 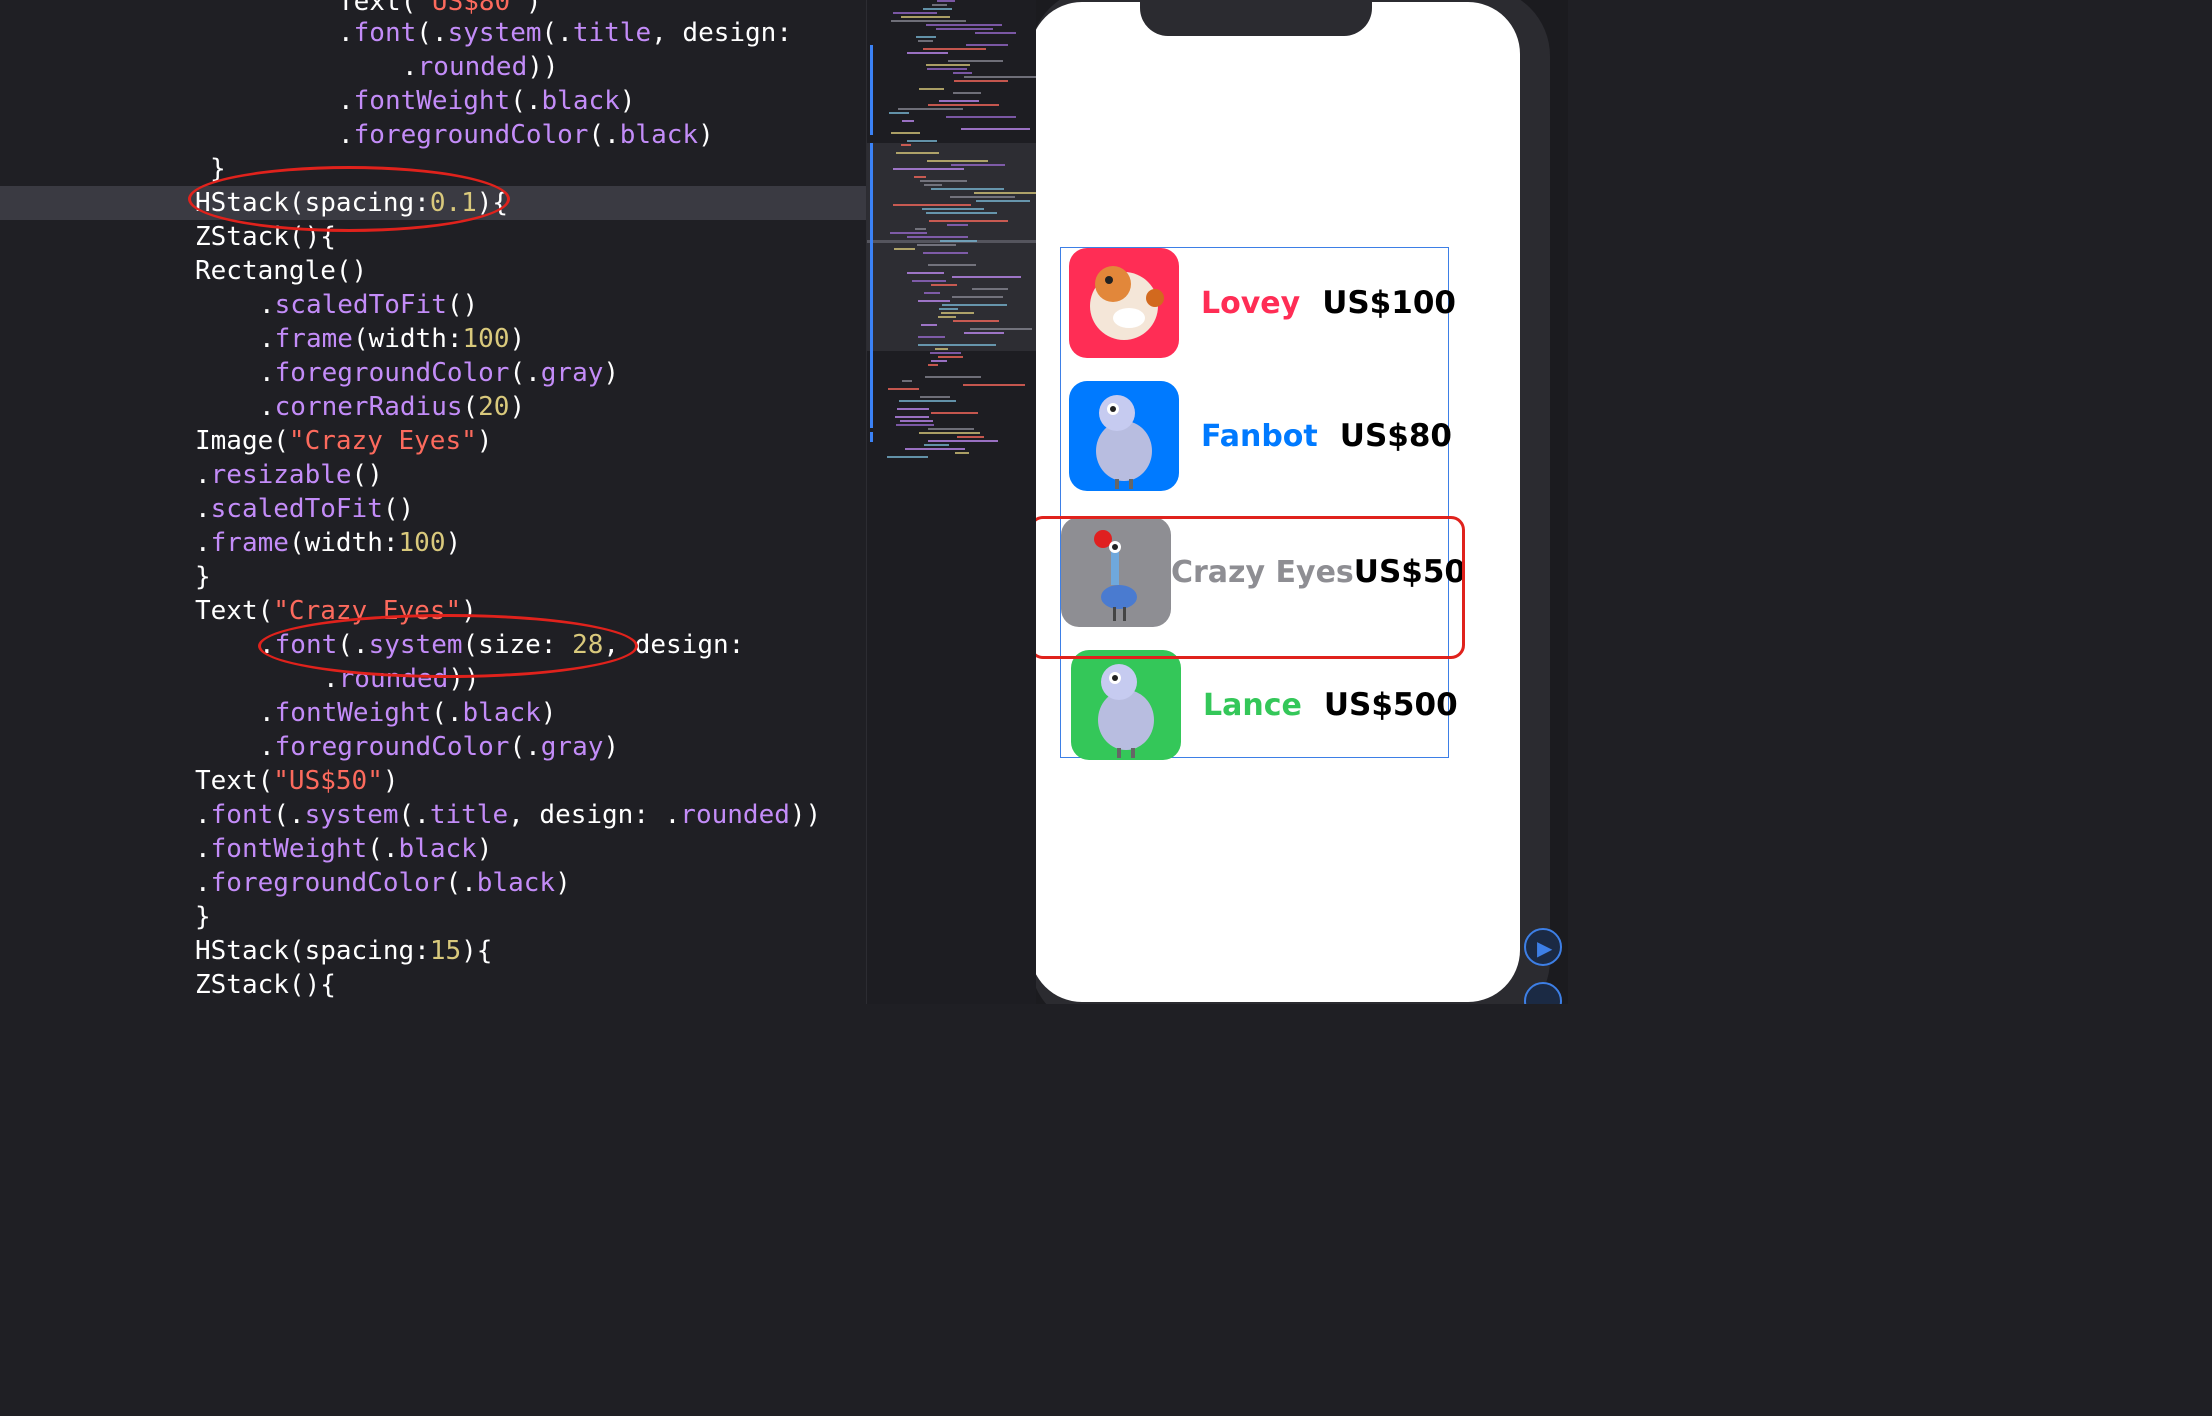 I want to click on code-token: "Crazy Eyes", so click(x=382, y=441).